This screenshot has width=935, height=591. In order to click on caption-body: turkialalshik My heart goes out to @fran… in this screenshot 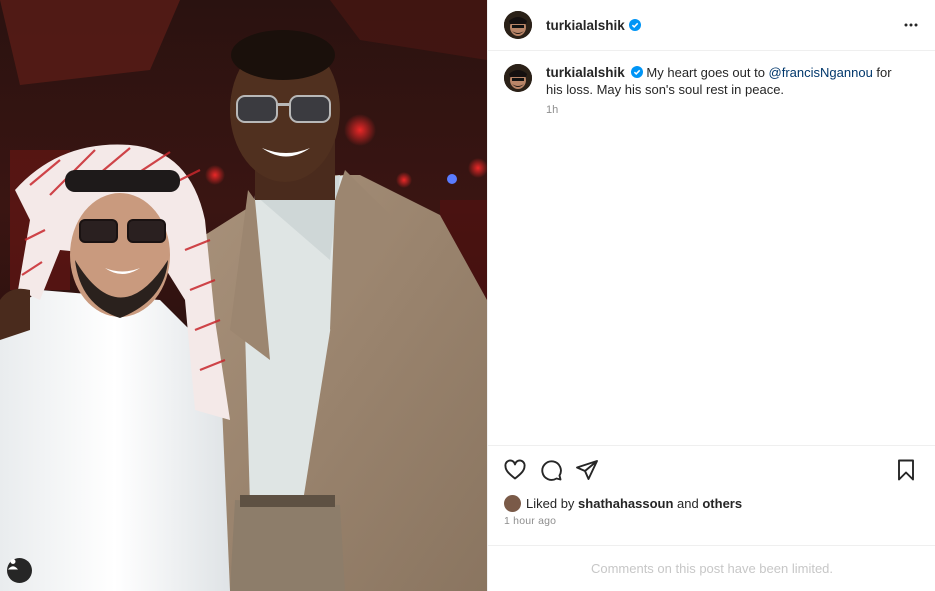, I will do `click(726, 90)`.